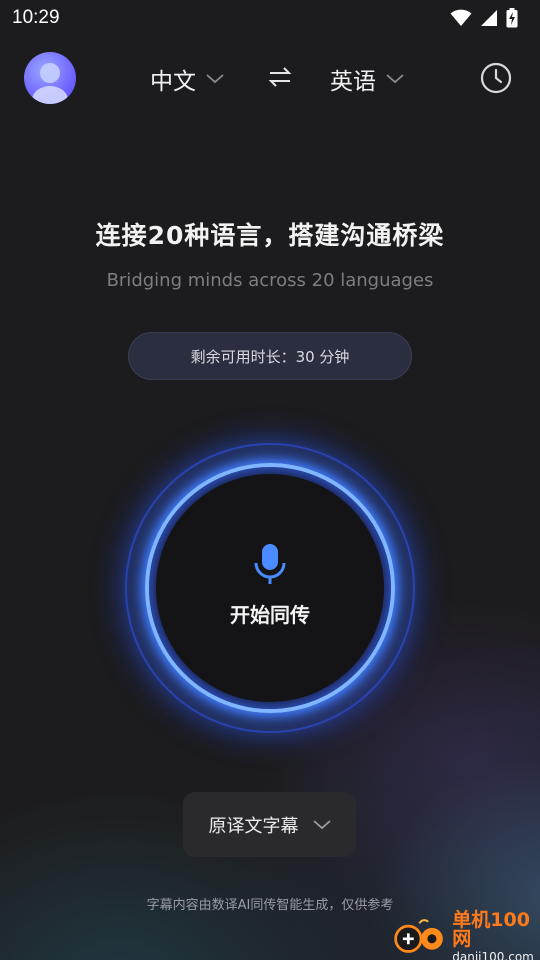 This screenshot has height=960, width=540. I want to click on microphone-icon, so click(270, 564).